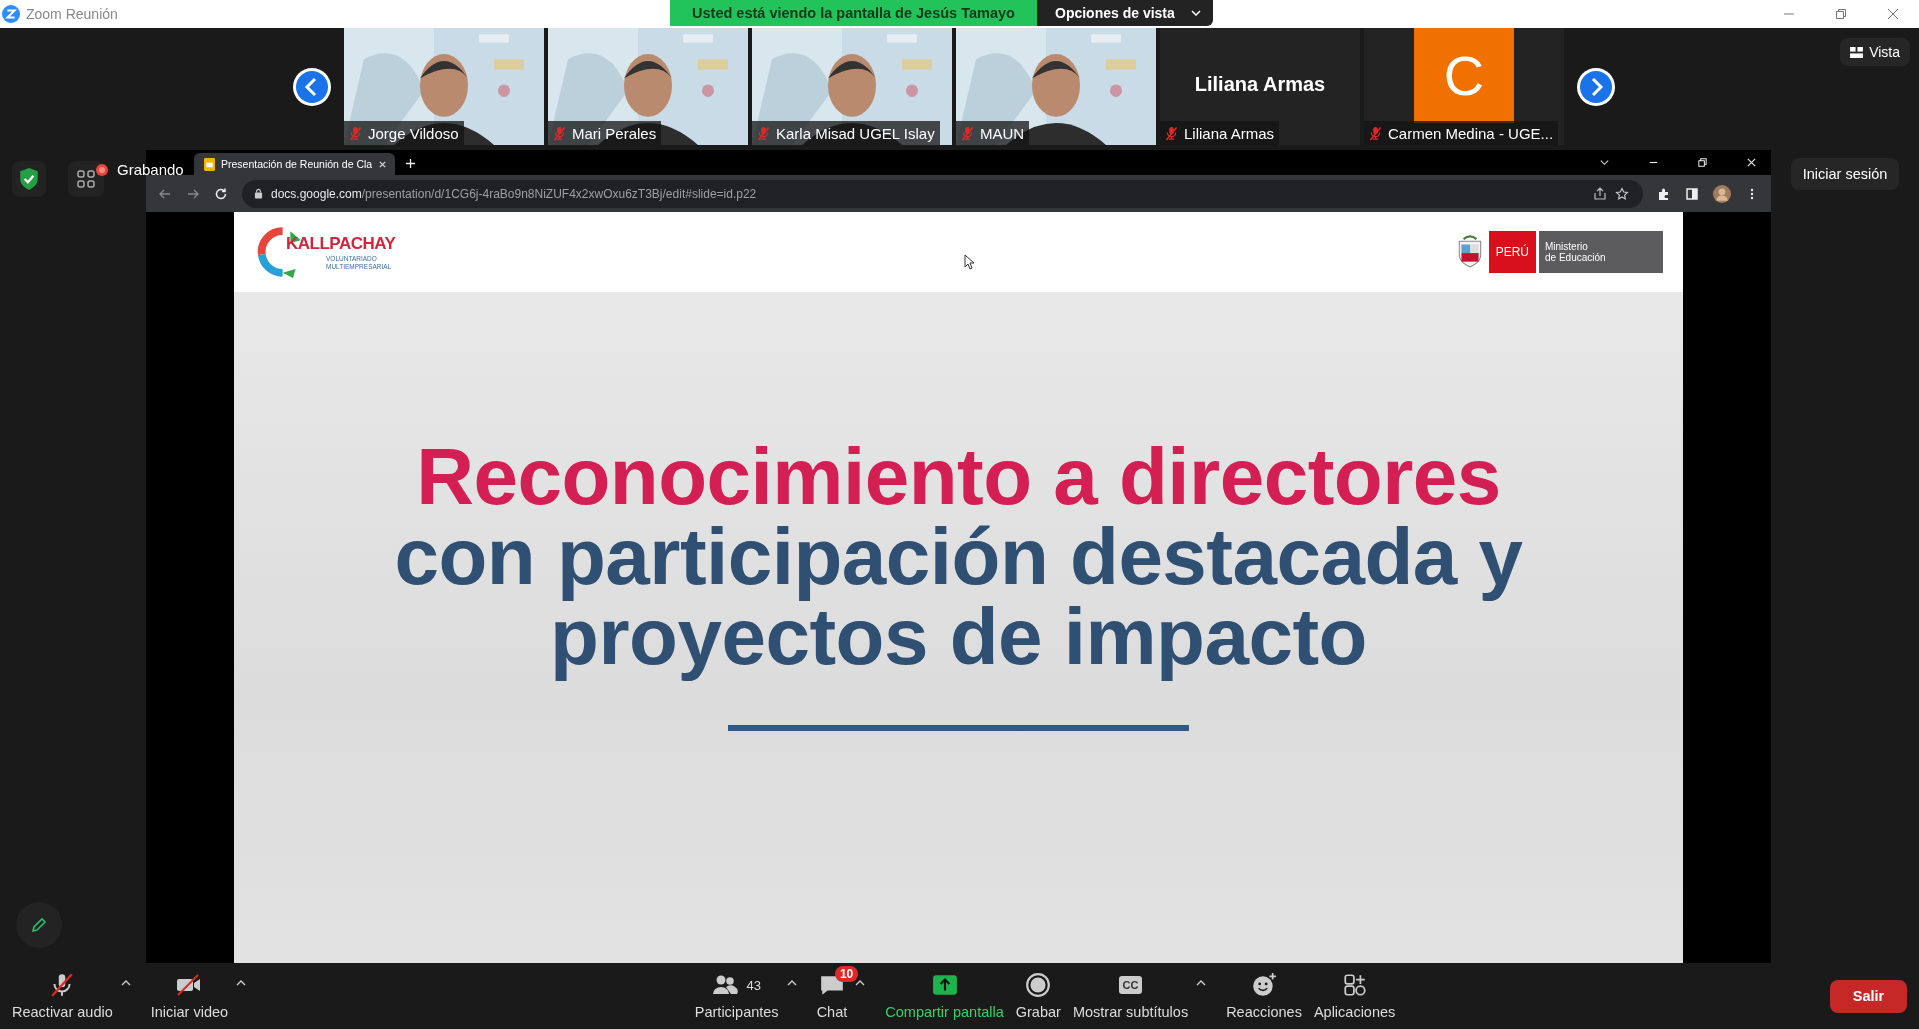 The image size is (1919, 1029). Describe the element at coordinates (29, 179) in the screenshot. I see `shield-check-icon` at that location.